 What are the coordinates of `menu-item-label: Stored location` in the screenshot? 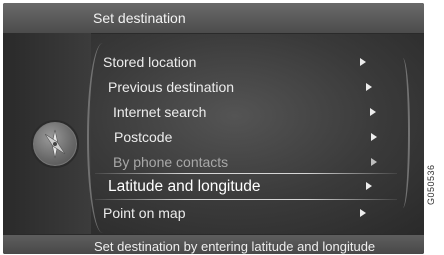 It's located at (150, 62).